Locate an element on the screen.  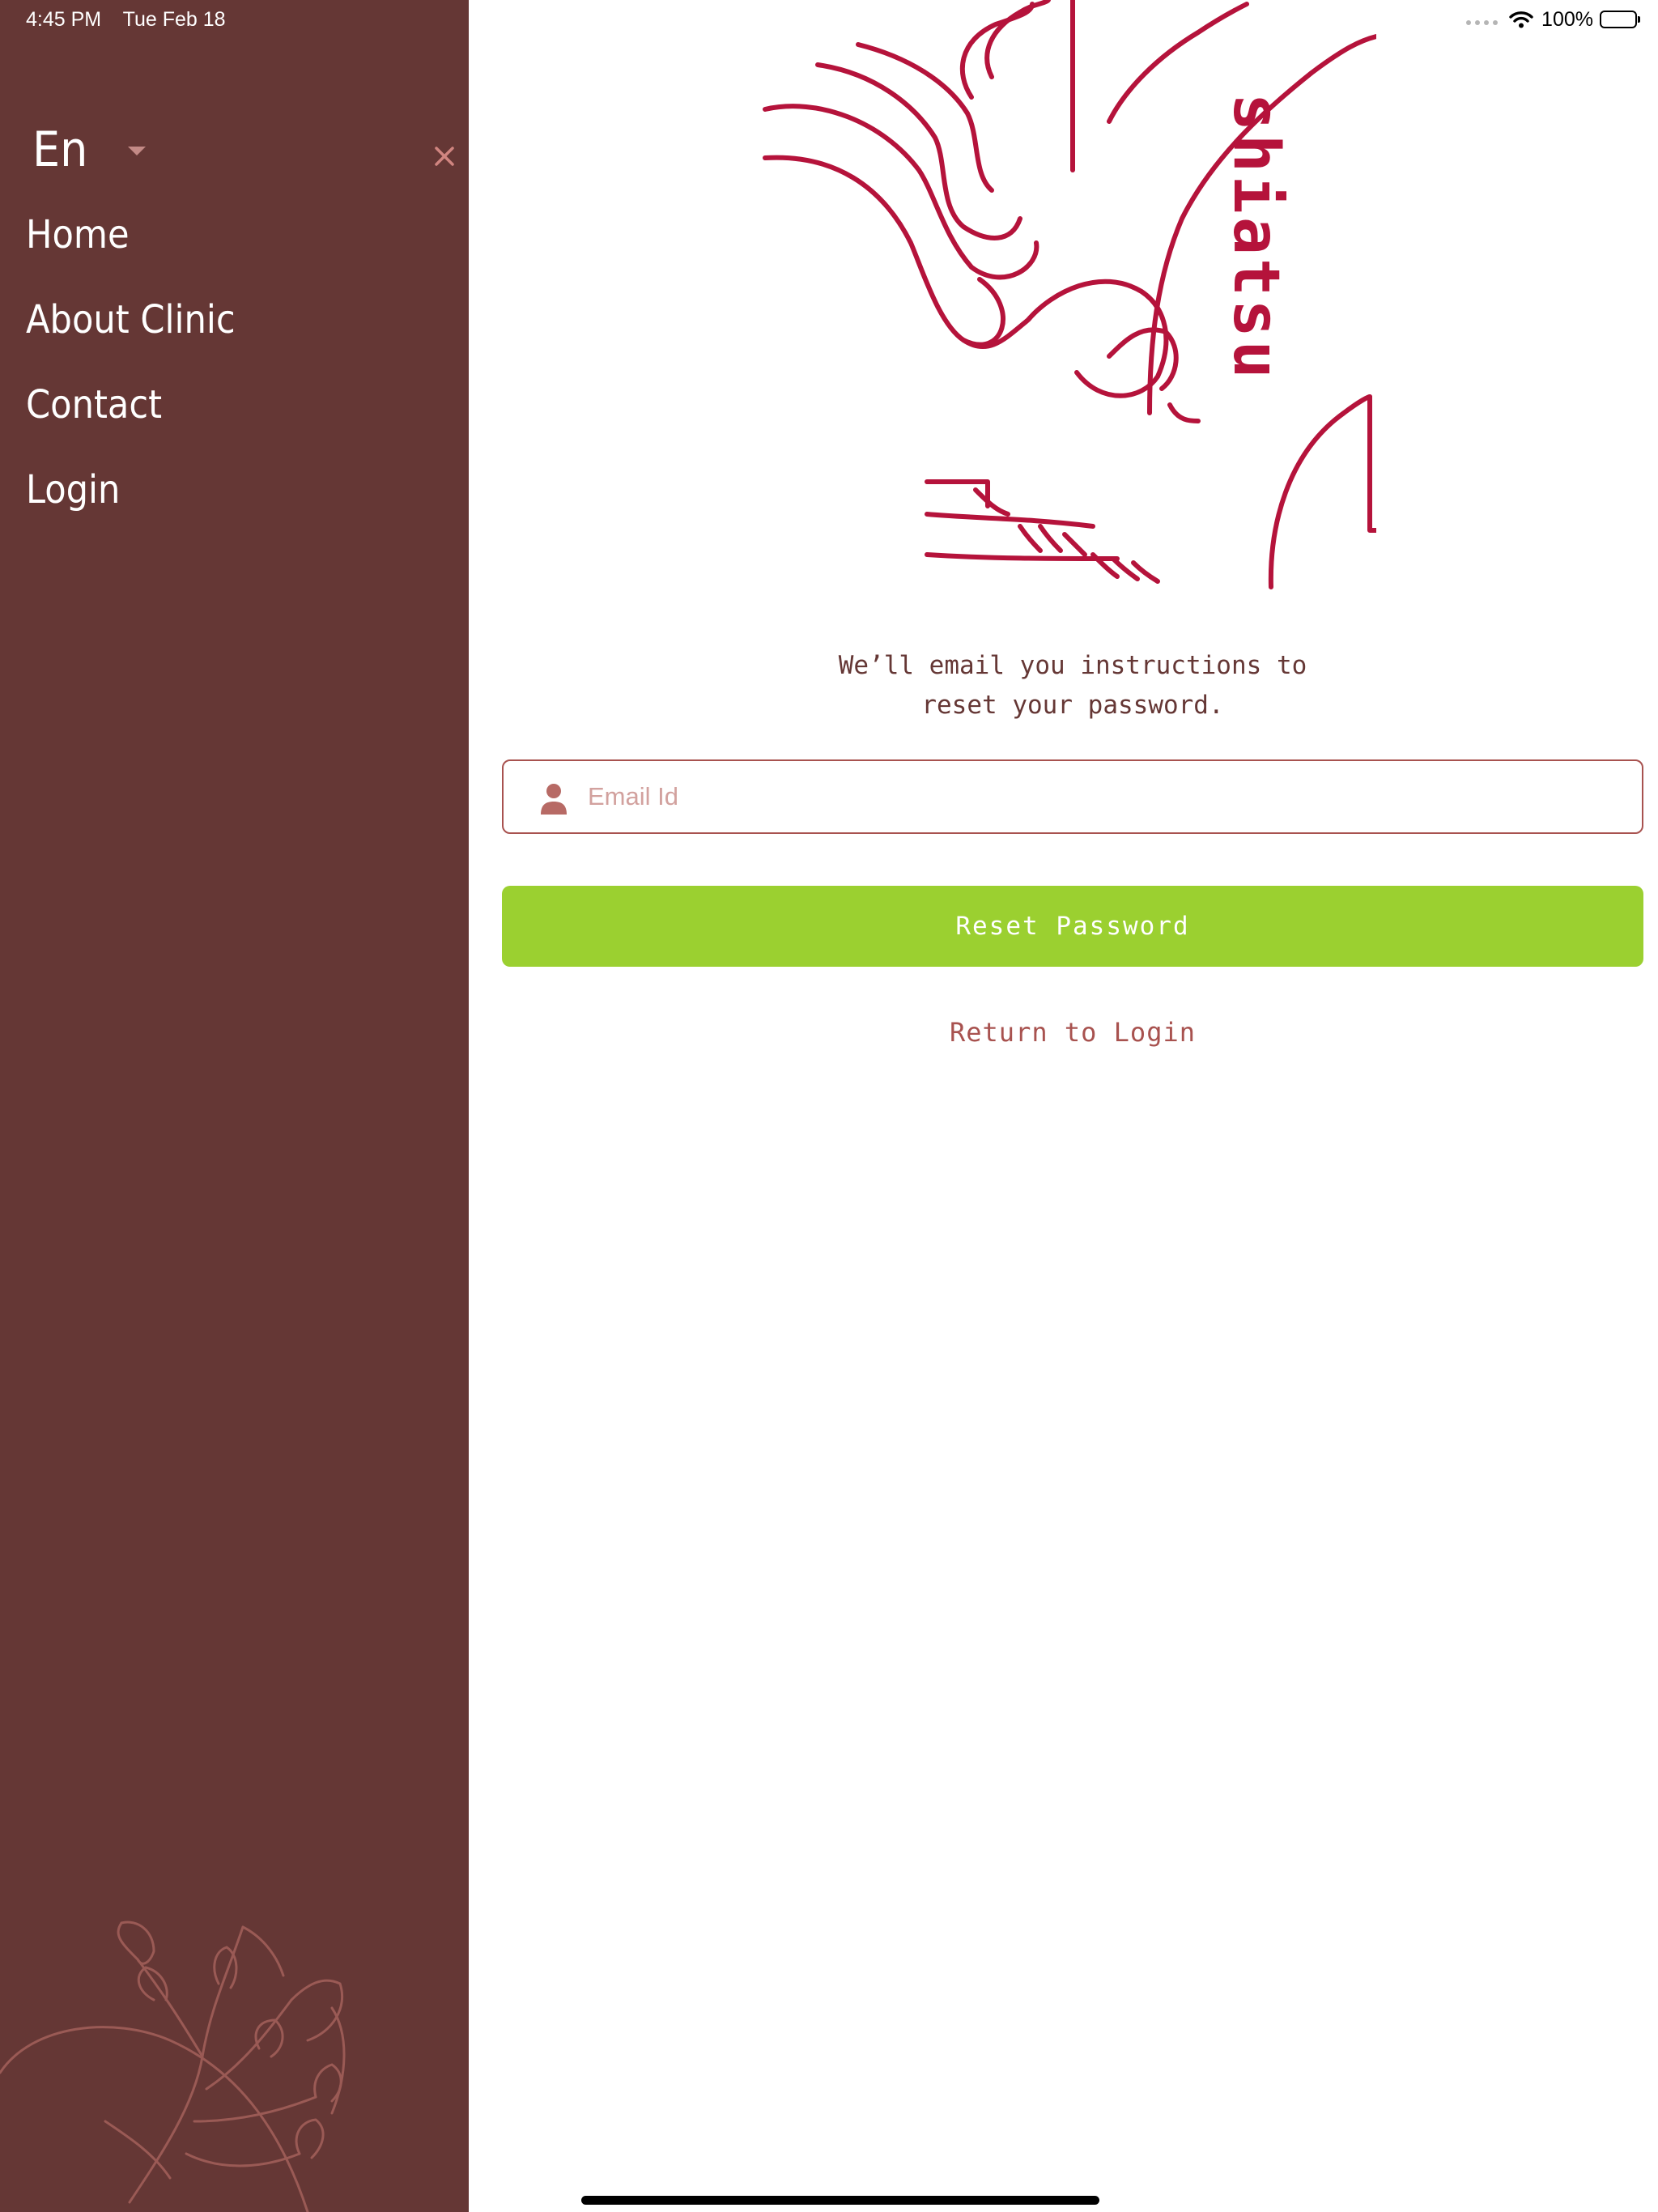
status-bar-time-date: 4:45 PM Tue Feb 18 is located at coordinates (134, 19).